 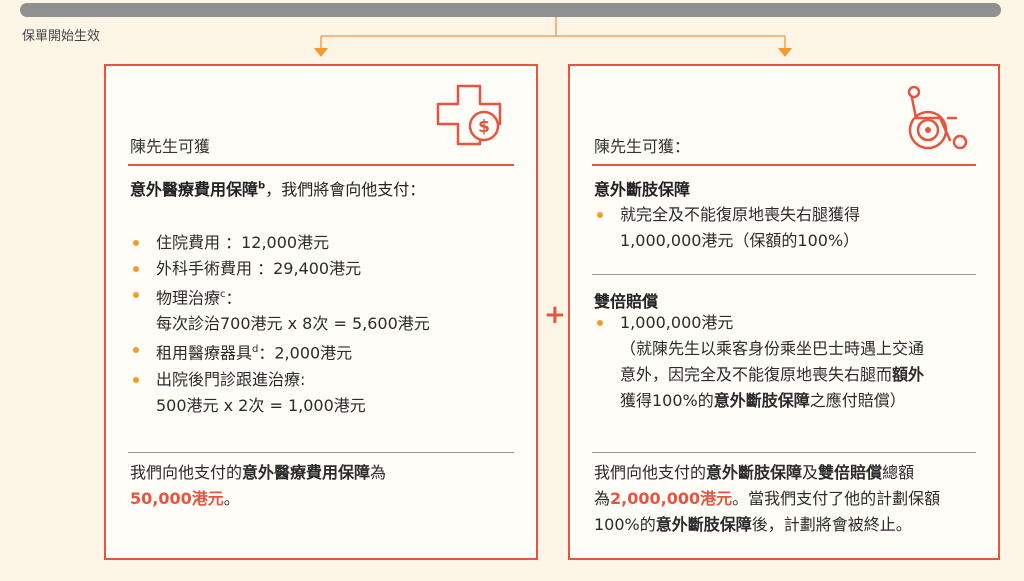 I want to click on right-section-rule, so click(x=784, y=274).